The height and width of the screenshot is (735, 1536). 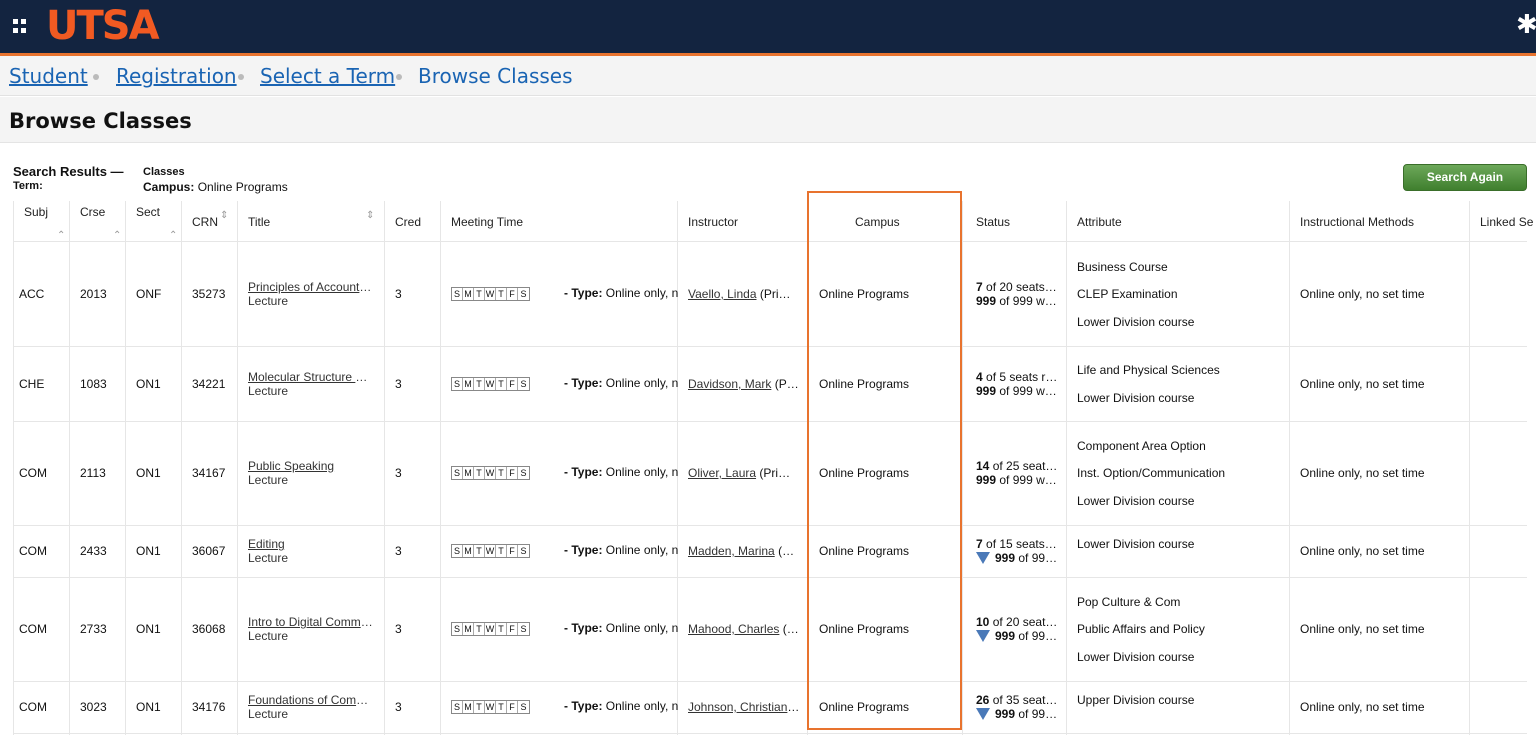 What do you see at coordinates (512, 473) in the screenshot?
I see `day-box: F` at bounding box center [512, 473].